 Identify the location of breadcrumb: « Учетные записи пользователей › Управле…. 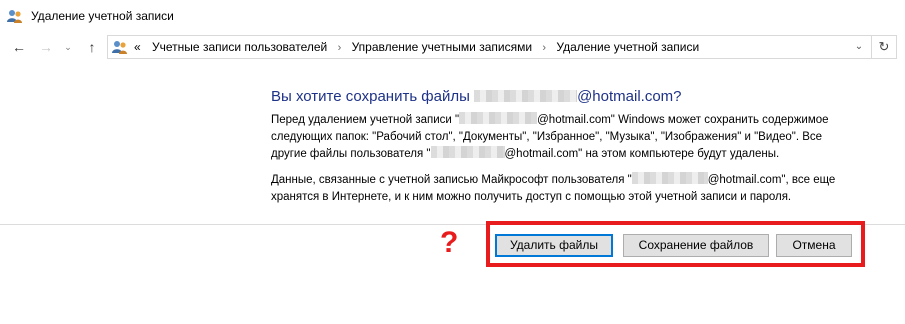
(416, 47).